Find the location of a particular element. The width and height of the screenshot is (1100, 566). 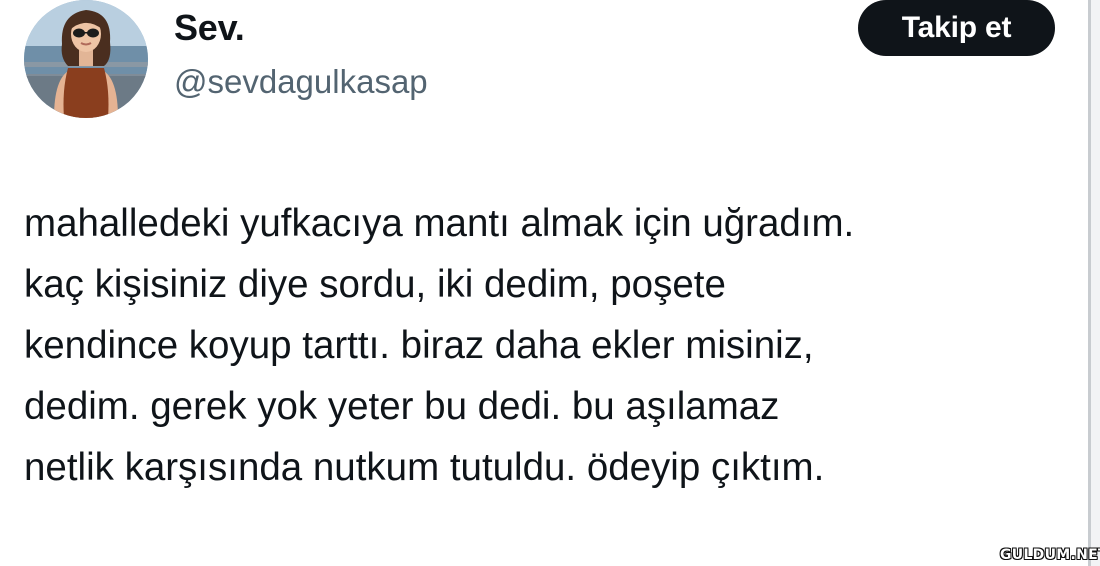

follow-button: Takip et is located at coordinates (956, 28).